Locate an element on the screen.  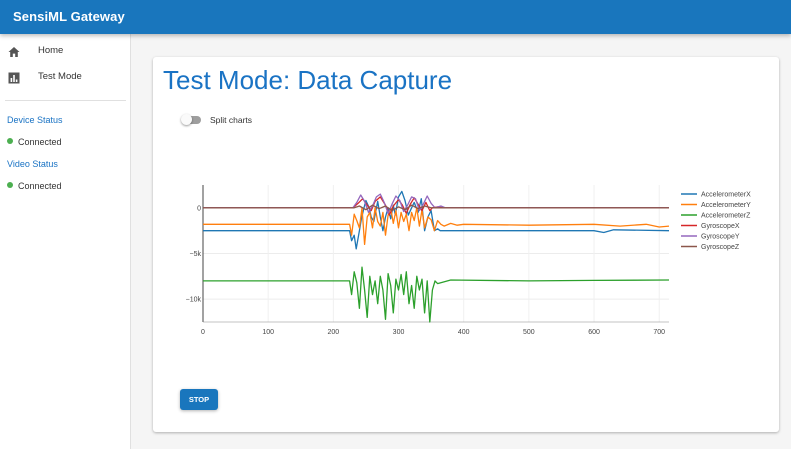
x-tick-label: 0 is located at coordinates (203, 332).